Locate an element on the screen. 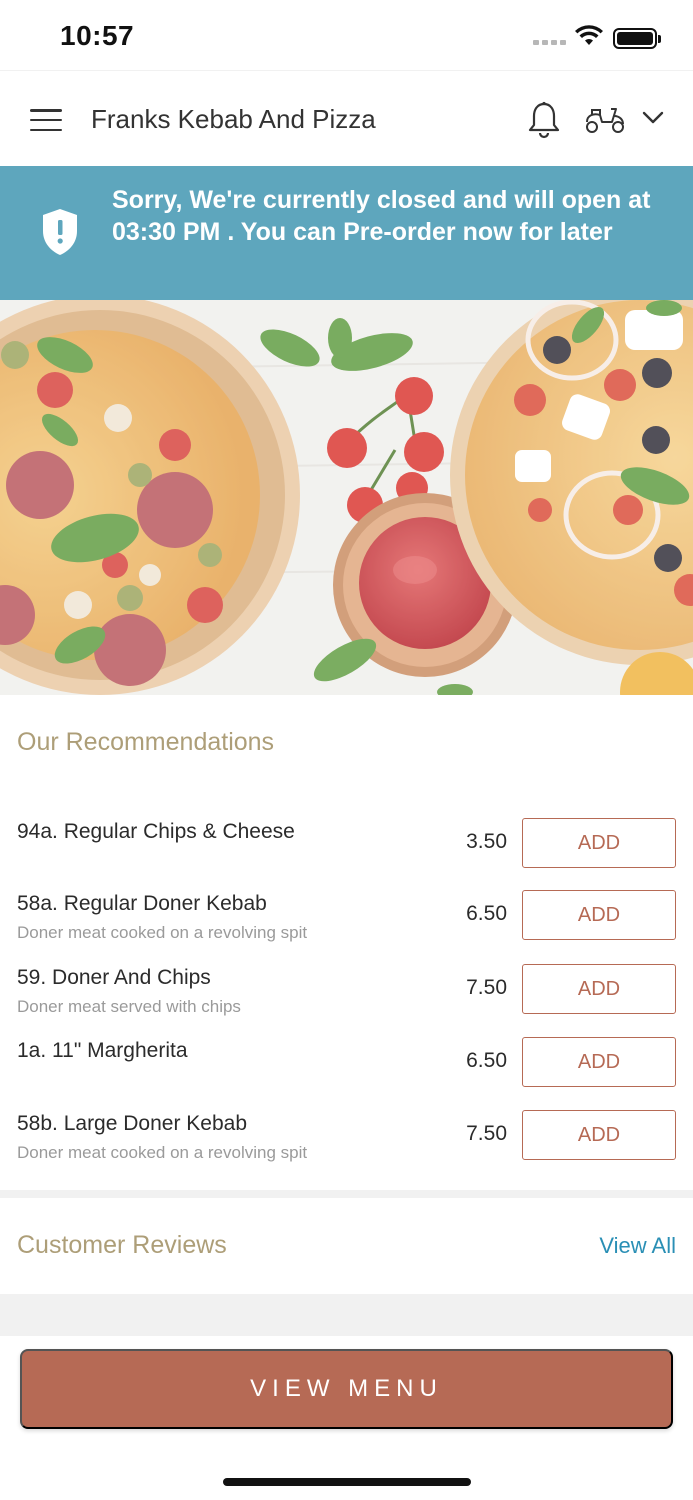 The width and height of the screenshot is (693, 1500). view-menu-button: VIEW MENU is located at coordinates (346, 1389).